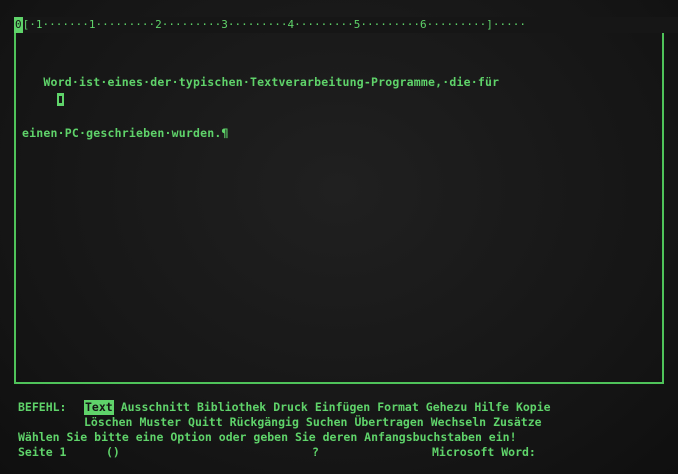 The height and width of the screenshot is (474, 678). Describe the element at coordinates (42, 452) in the screenshot. I see `page-indicator: Seite 1` at that location.